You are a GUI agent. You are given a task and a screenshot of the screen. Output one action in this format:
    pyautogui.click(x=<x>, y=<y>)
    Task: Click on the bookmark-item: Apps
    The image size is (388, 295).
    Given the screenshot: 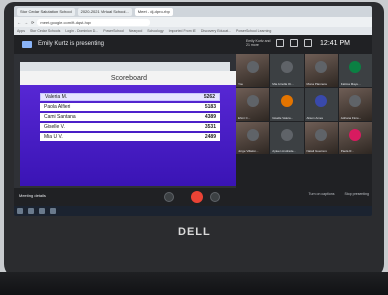 What is the action you would take?
    pyautogui.click(x=21, y=31)
    